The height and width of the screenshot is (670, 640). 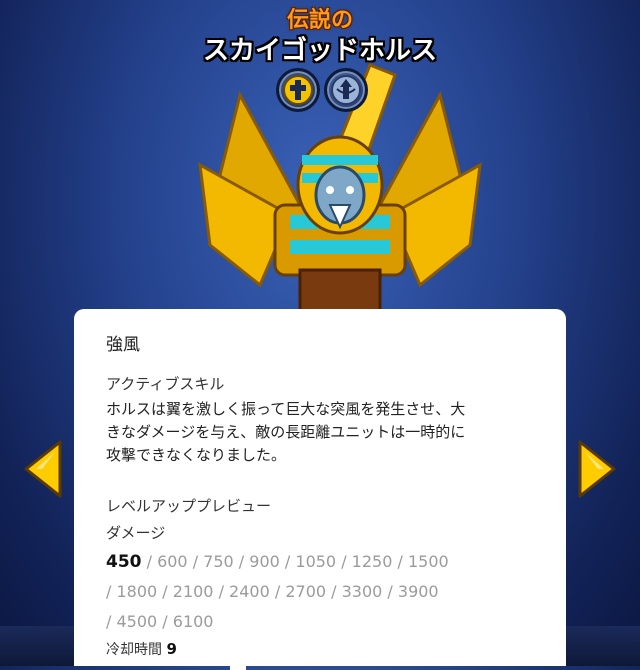 What do you see at coordinates (136, 533) in the screenshot?
I see `damage-label: ダメージ` at bounding box center [136, 533].